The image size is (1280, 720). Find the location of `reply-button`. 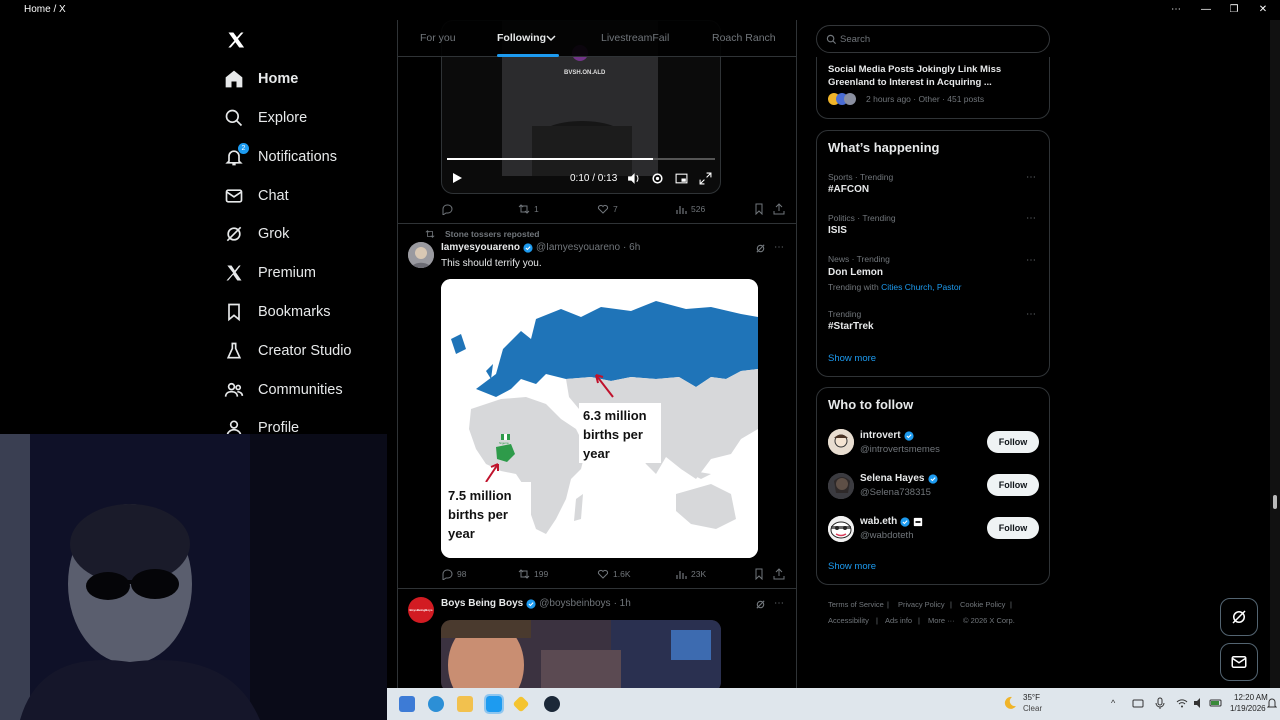

reply-button is located at coordinates (449, 209).